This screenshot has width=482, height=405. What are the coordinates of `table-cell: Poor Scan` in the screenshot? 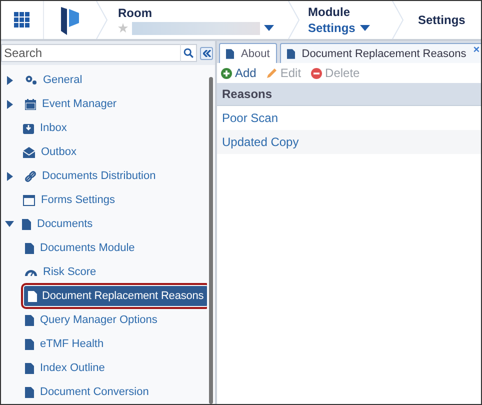 It's located at (250, 118).